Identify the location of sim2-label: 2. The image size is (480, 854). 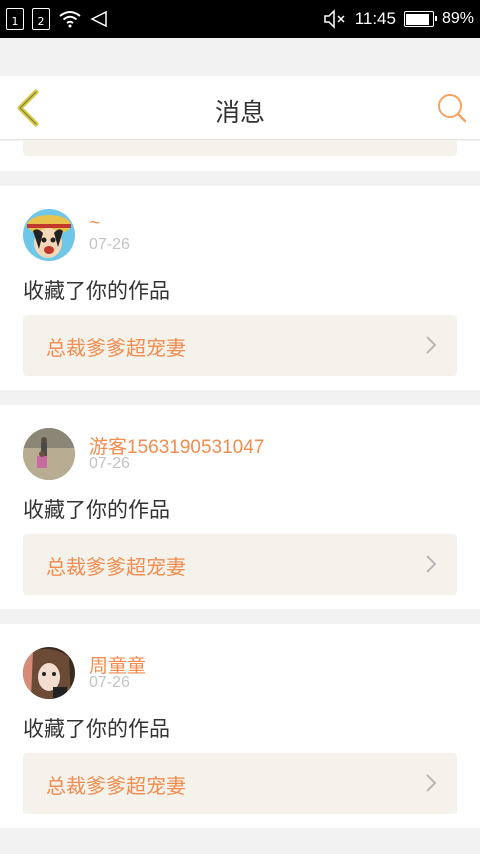
(41, 21).